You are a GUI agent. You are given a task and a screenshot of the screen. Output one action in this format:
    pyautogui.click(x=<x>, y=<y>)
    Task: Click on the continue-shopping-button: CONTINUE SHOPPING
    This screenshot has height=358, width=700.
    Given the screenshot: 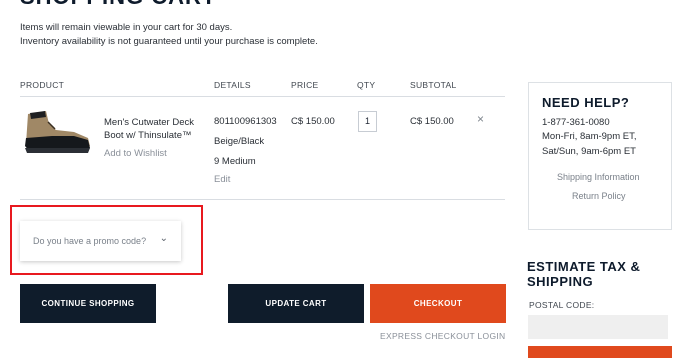 What is the action you would take?
    pyautogui.click(x=88, y=303)
    